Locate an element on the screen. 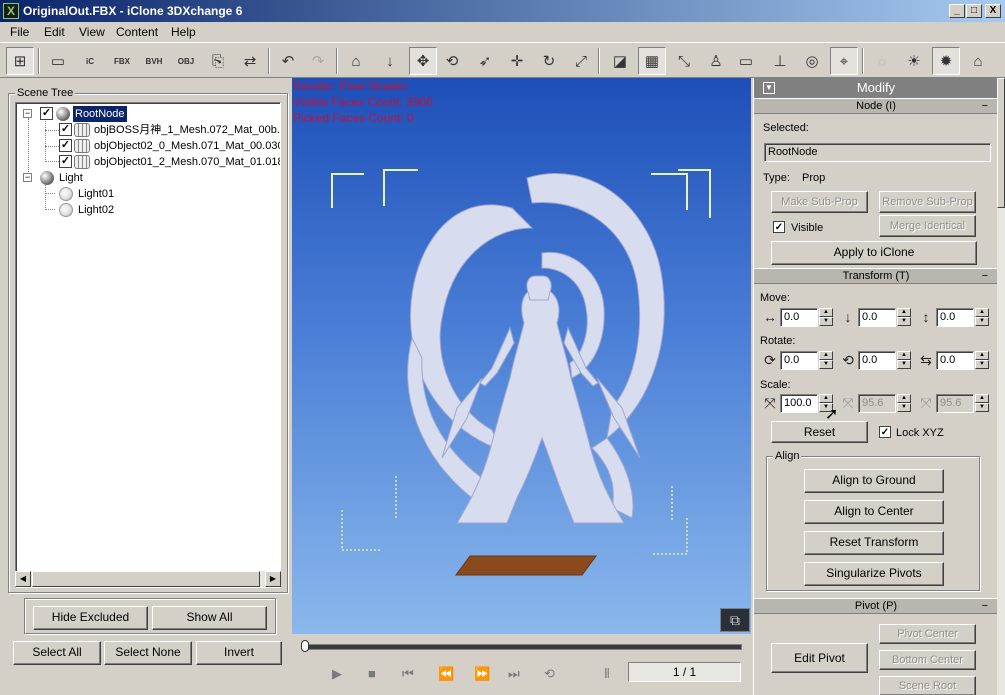  align-to-ground-button: Align to Ground is located at coordinates (874, 481).